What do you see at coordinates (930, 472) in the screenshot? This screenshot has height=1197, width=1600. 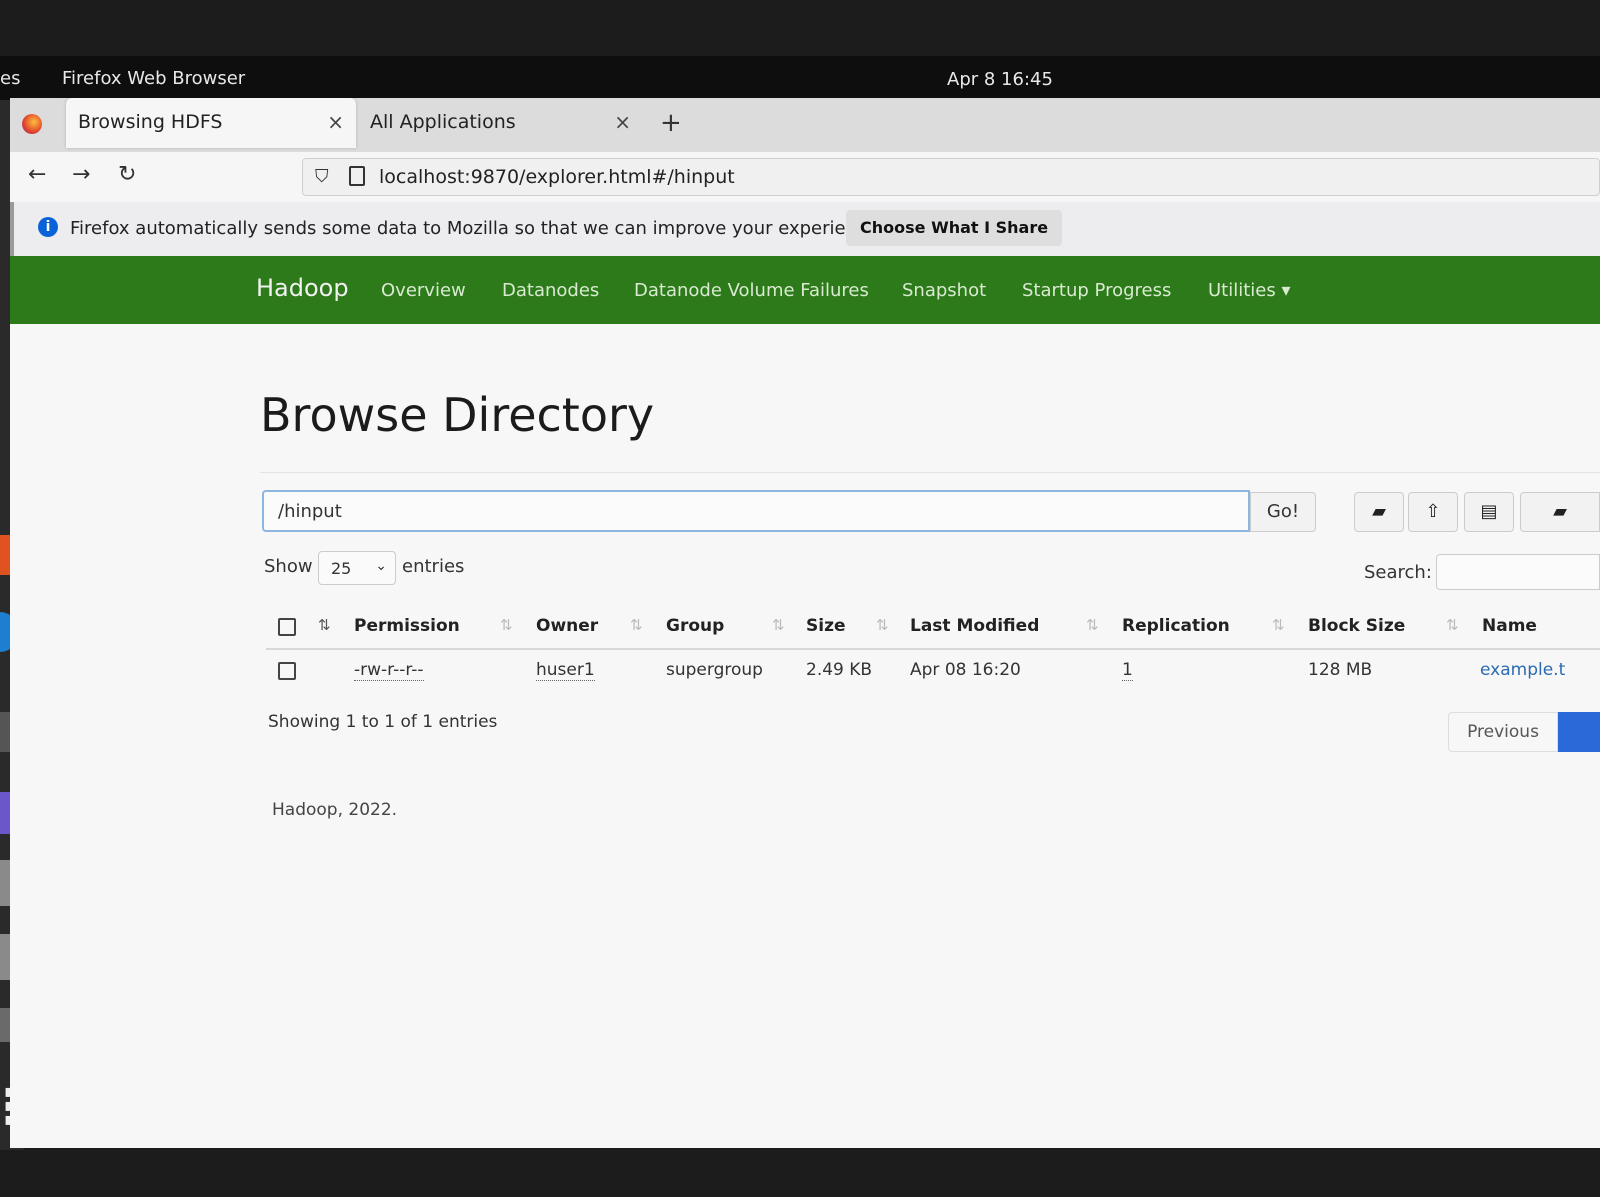 I see `divider` at bounding box center [930, 472].